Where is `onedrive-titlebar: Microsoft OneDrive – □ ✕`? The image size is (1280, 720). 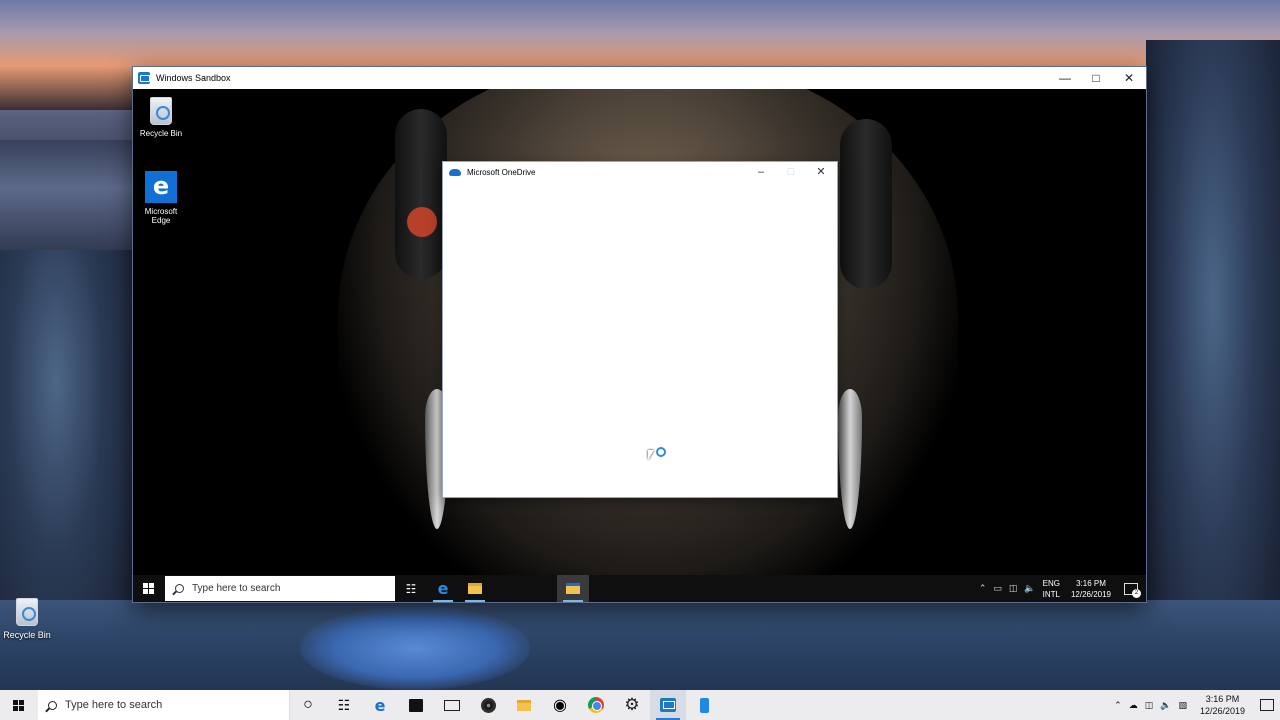
onedrive-titlebar: Microsoft OneDrive – □ ✕ is located at coordinates (640, 172).